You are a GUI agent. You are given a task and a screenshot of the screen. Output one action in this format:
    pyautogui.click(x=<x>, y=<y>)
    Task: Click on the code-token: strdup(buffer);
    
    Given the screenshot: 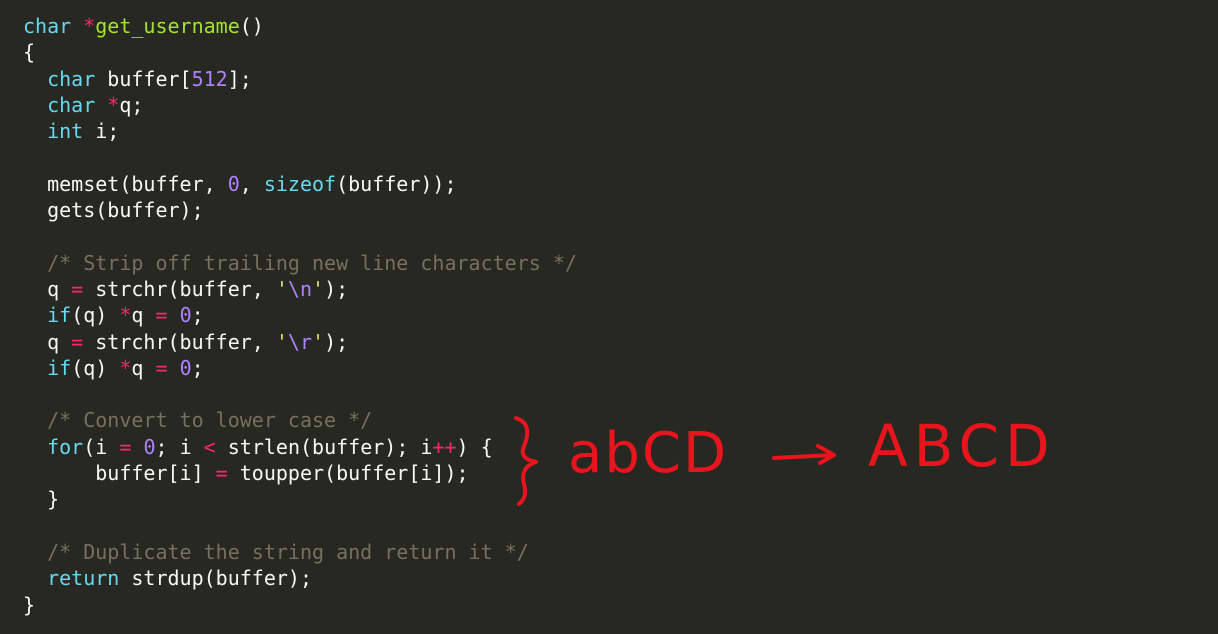 What is the action you would take?
    pyautogui.click(x=215, y=578)
    